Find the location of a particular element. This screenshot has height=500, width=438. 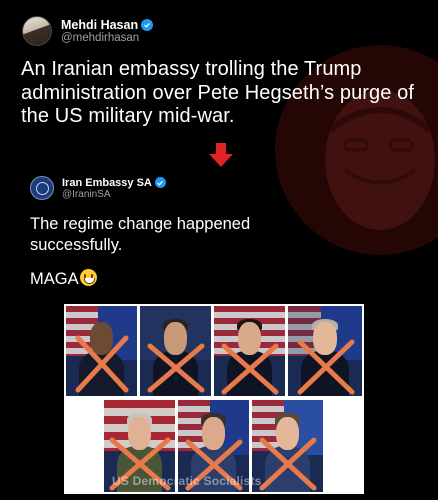

image-watermark: US Democratic Socialists is located at coordinates (187, 481).